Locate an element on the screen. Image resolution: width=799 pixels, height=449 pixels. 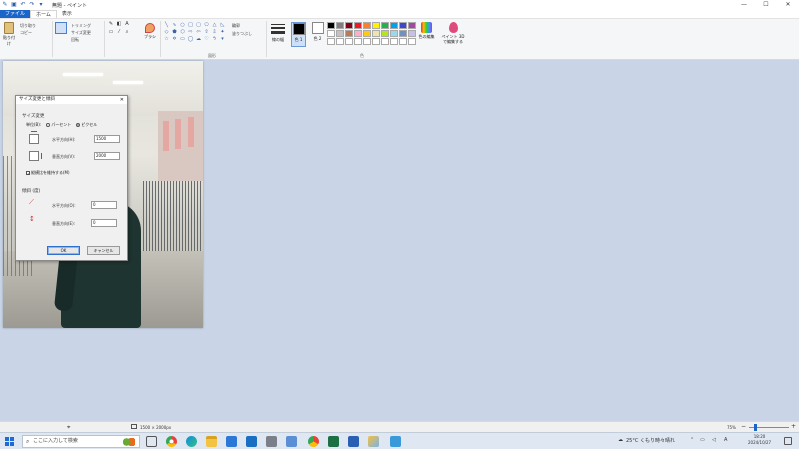
oval-shape-icon: ○ is located at coordinates (182, 25).